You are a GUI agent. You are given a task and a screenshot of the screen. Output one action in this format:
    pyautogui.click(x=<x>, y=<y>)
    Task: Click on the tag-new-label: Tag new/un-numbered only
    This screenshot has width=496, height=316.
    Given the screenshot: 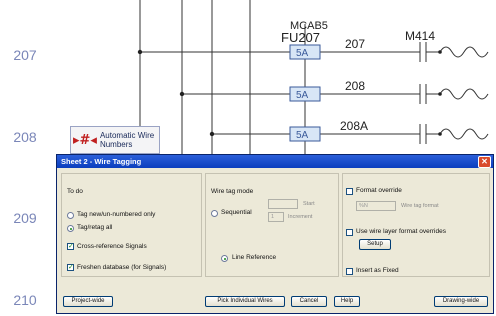 What is the action you would take?
    pyautogui.click(x=116, y=214)
    